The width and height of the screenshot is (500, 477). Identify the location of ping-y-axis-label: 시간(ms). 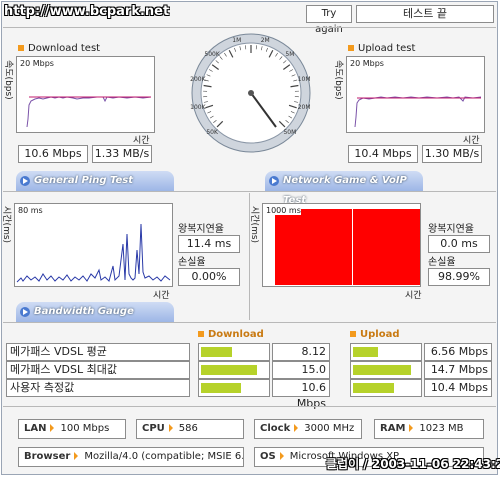
(6, 225).